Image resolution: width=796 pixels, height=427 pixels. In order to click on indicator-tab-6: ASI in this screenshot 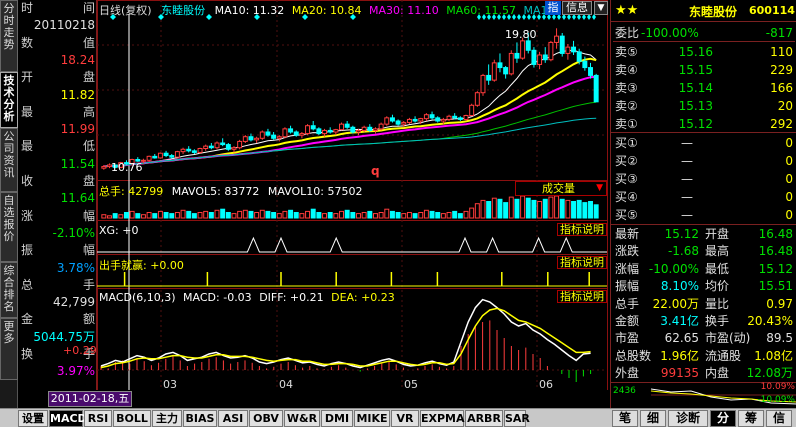, I will do `click(233, 418)`.